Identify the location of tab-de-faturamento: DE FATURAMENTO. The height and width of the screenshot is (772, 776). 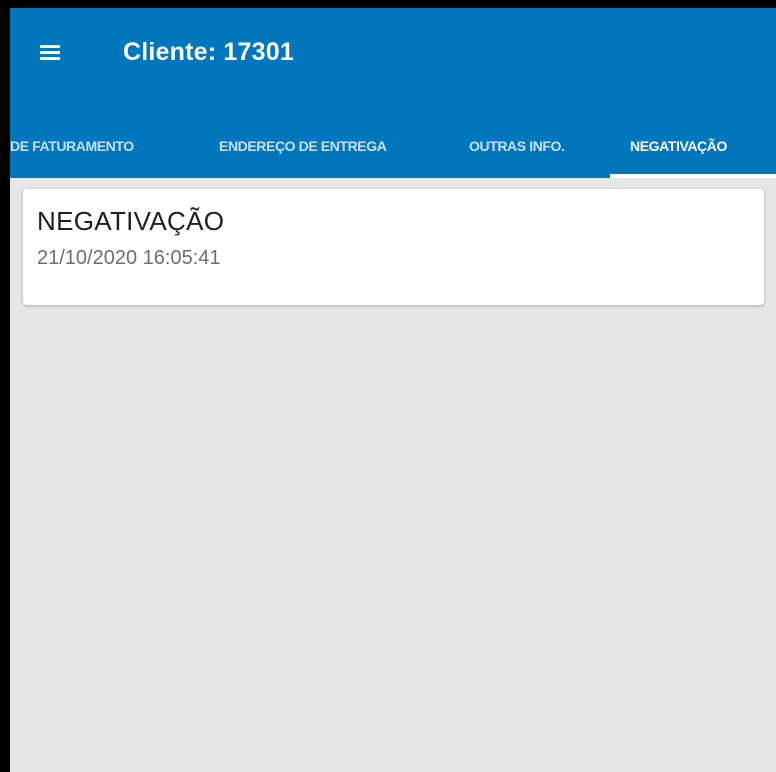
(108, 152).